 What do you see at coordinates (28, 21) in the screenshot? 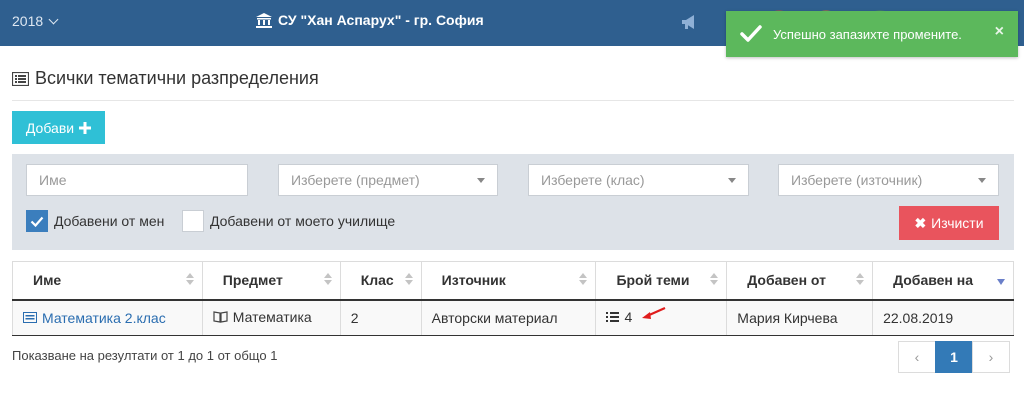
I see `year-label: 2018` at bounding box center [28, 21].